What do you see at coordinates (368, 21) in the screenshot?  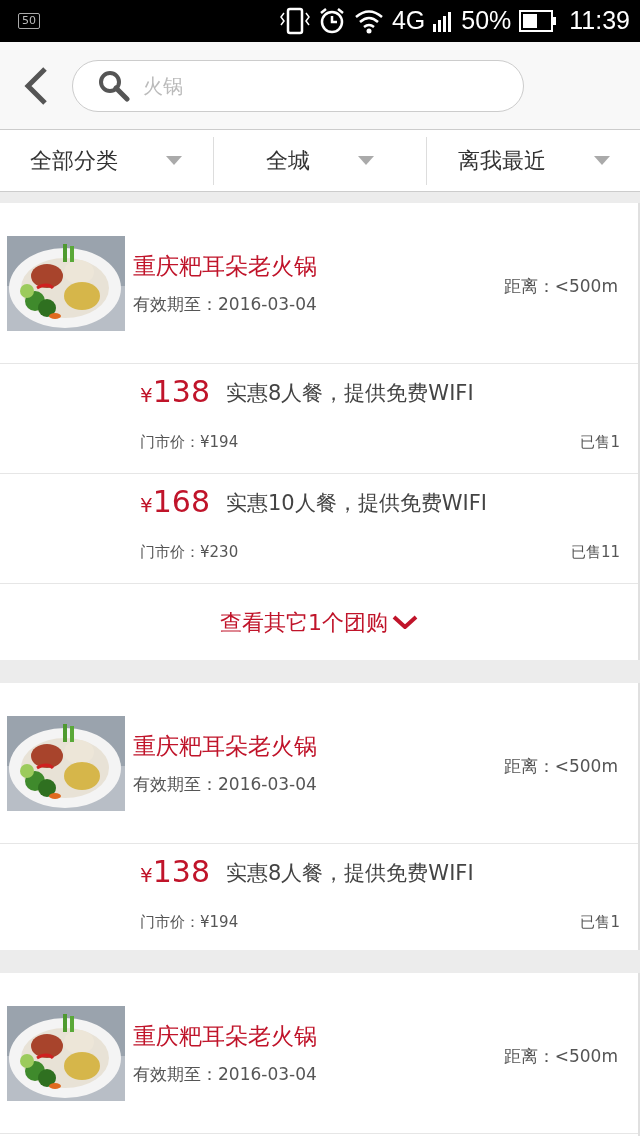 I see `wifi-icon` at bounding box center [368, 21].